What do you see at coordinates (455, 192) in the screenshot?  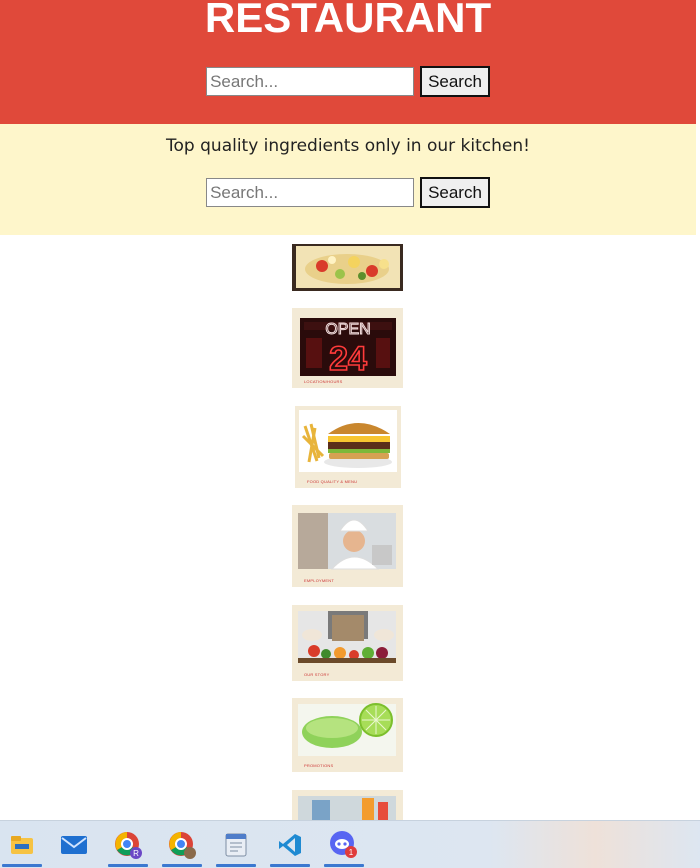 I see `banner-search-button: Search` at bounding box center [455, 192].